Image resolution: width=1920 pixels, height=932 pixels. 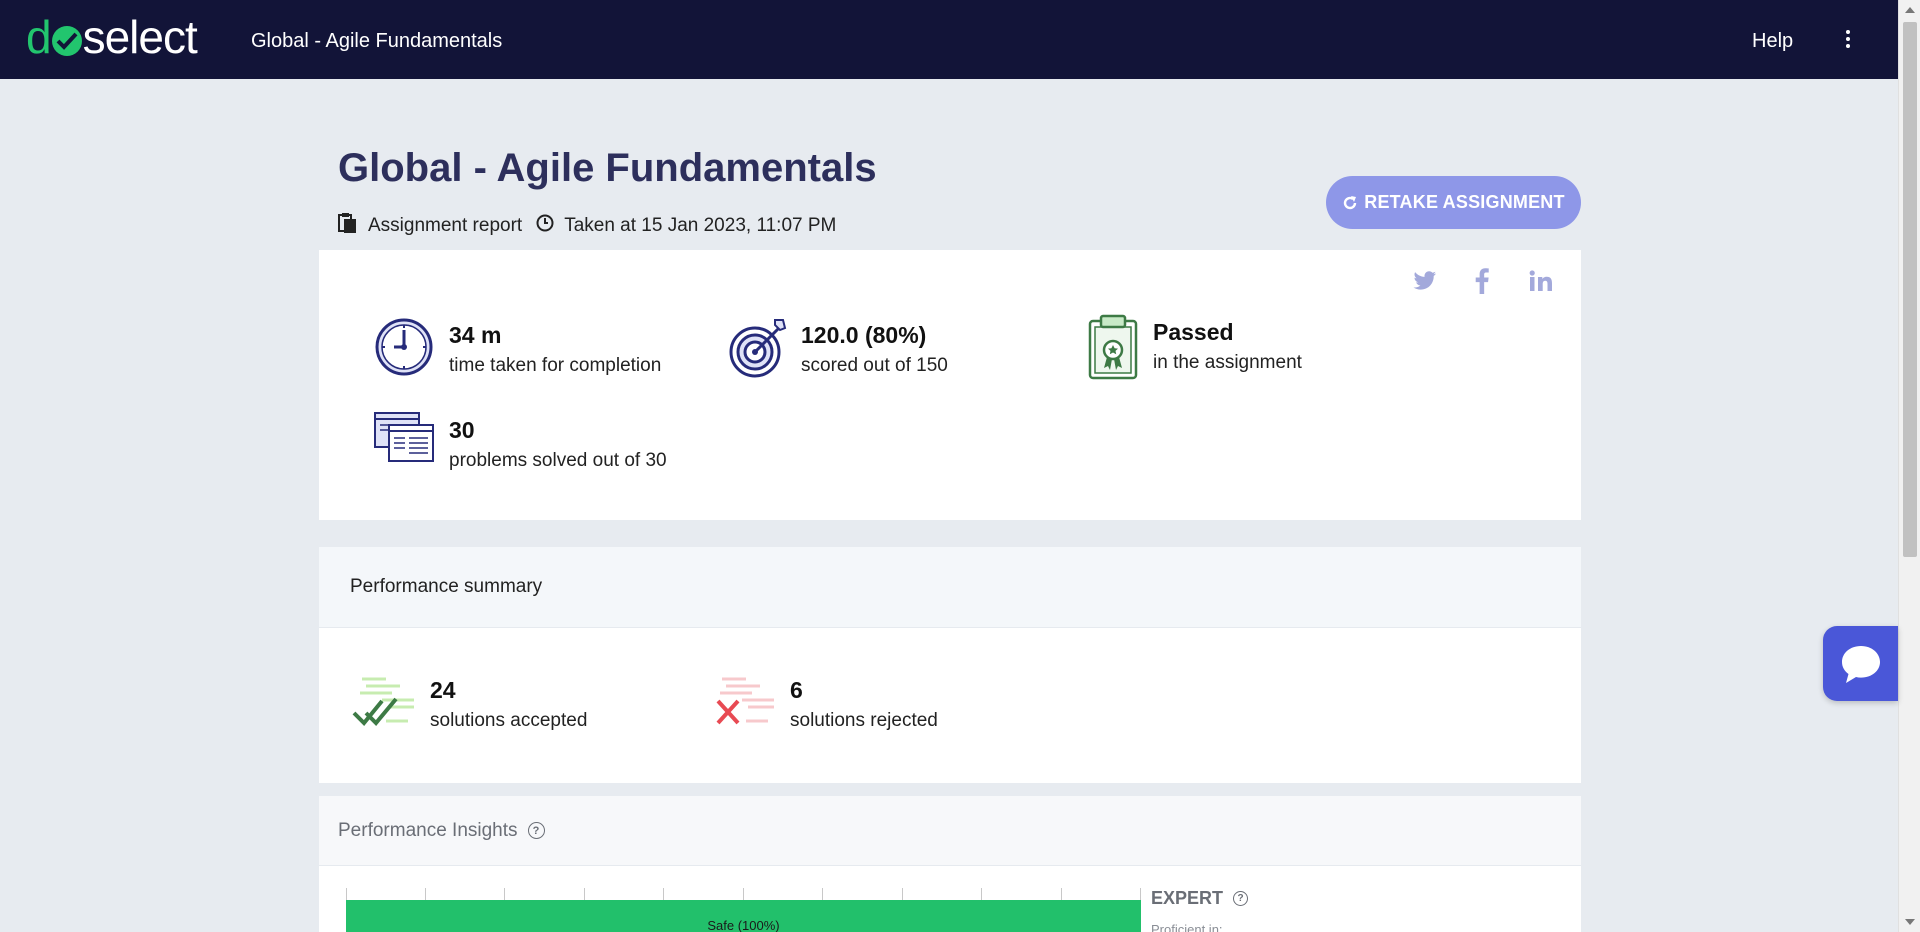 I want to click on taken-at: Taken at 15 Jan 2023, 11:07 PM, so click(x=700, y=225).